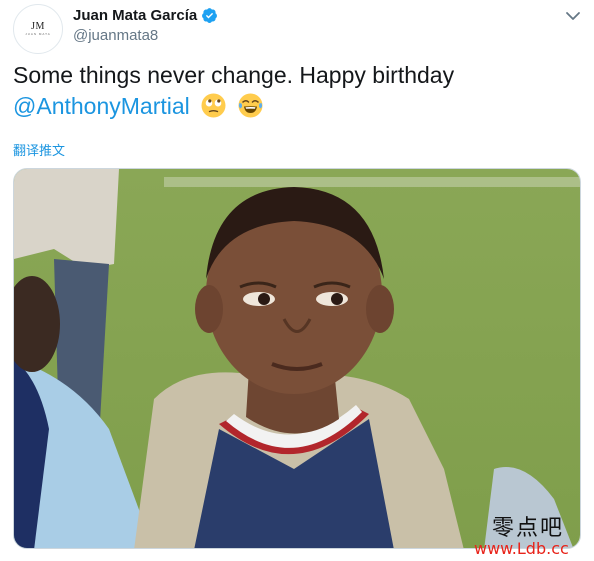 The image size is (594, 561). I want to click on tweet-body: Some things never change. Happy birthday, so click(234, 75).